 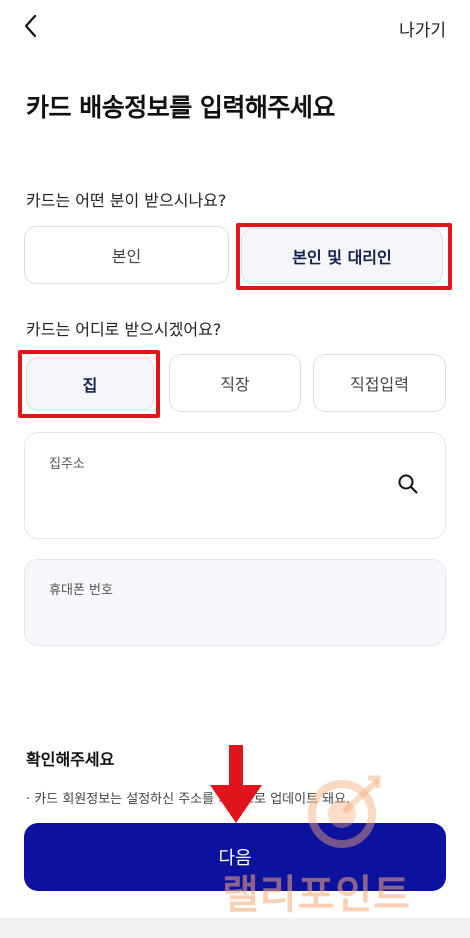 I want to click on top-bar: 나가기, so click(x=235, y=28).